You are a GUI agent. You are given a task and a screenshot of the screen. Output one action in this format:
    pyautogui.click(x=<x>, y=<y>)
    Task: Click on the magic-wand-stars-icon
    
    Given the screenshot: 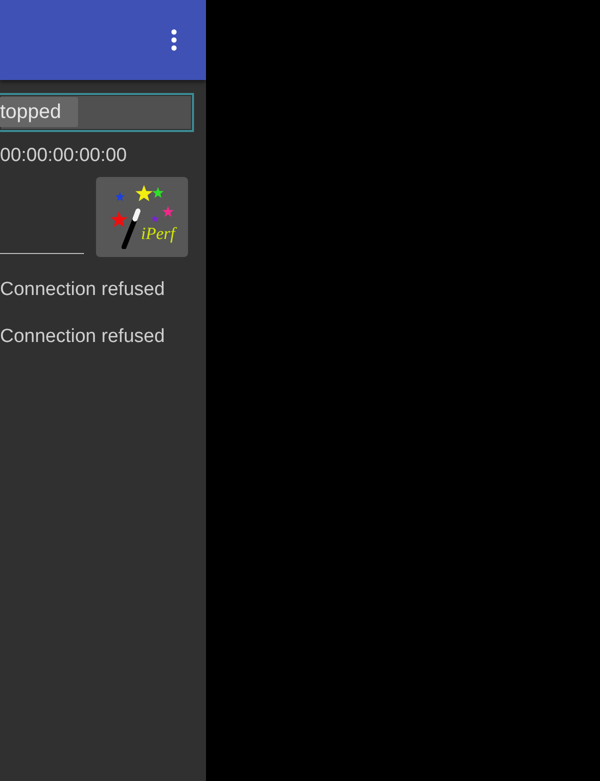 What is the action you would take?
    pyautogui.click(x=143, y=216)
    